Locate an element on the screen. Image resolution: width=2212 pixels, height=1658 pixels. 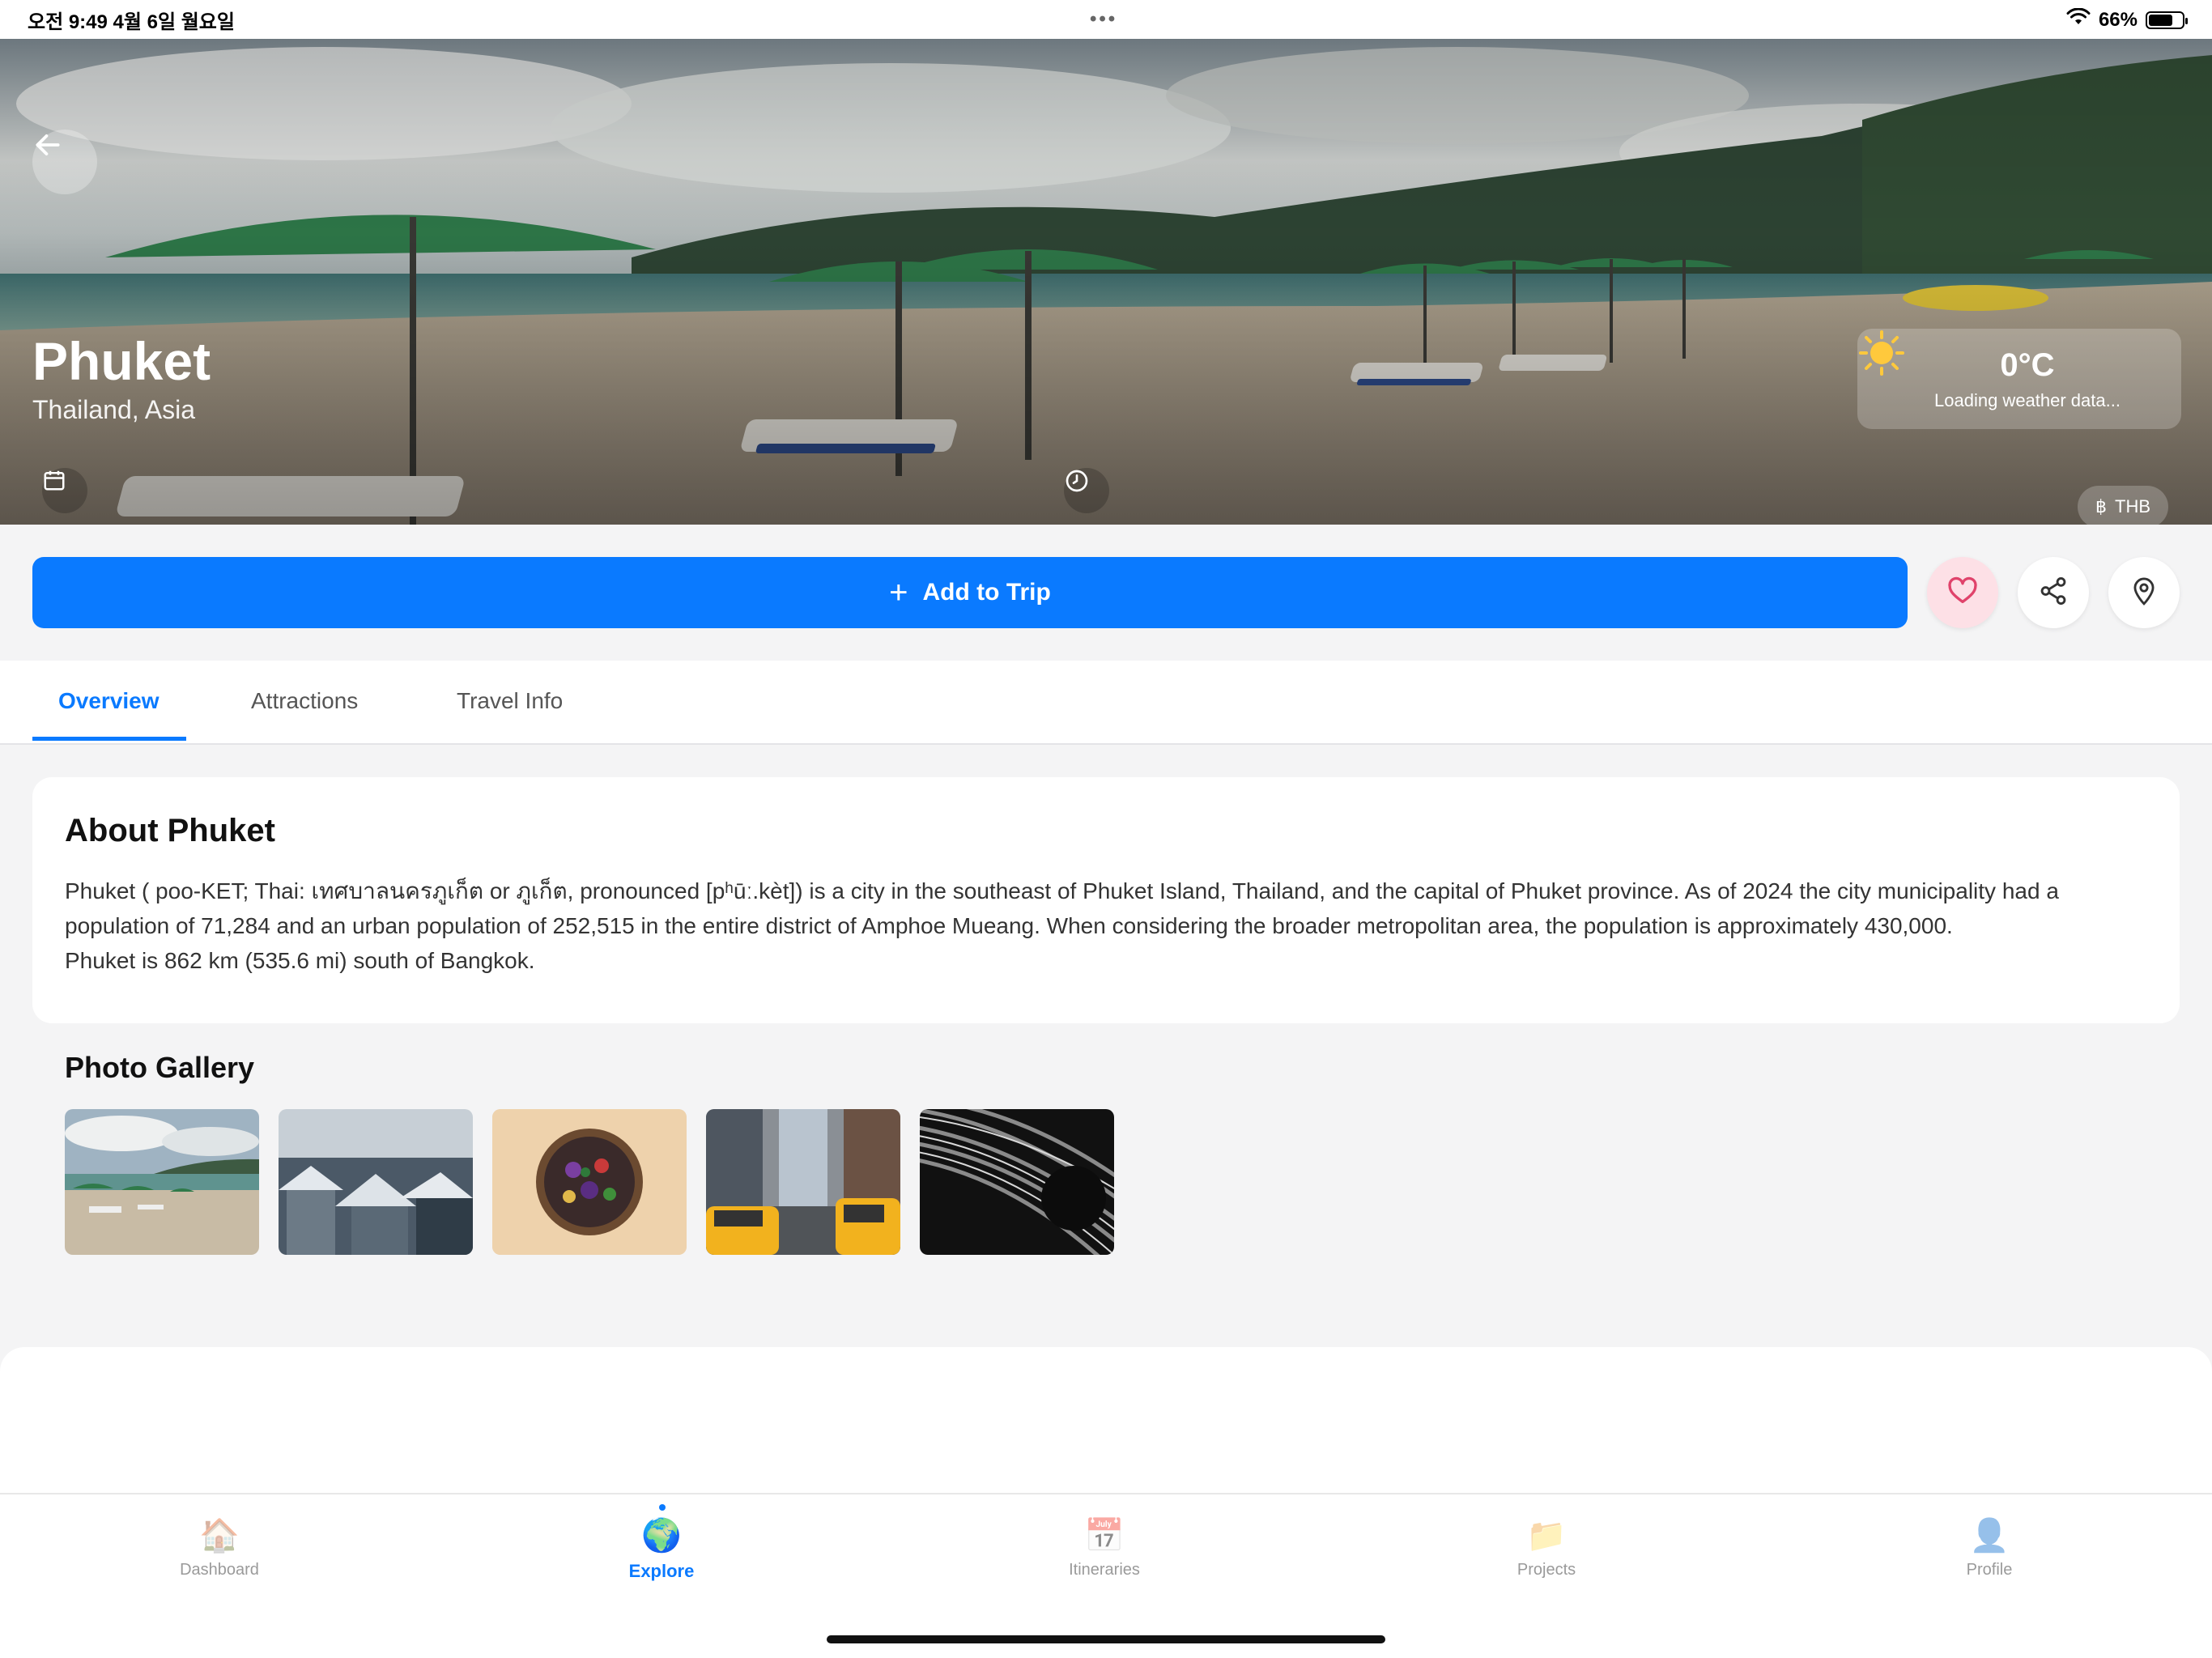
active-tab-dot is located at coordinates (662, 1507).